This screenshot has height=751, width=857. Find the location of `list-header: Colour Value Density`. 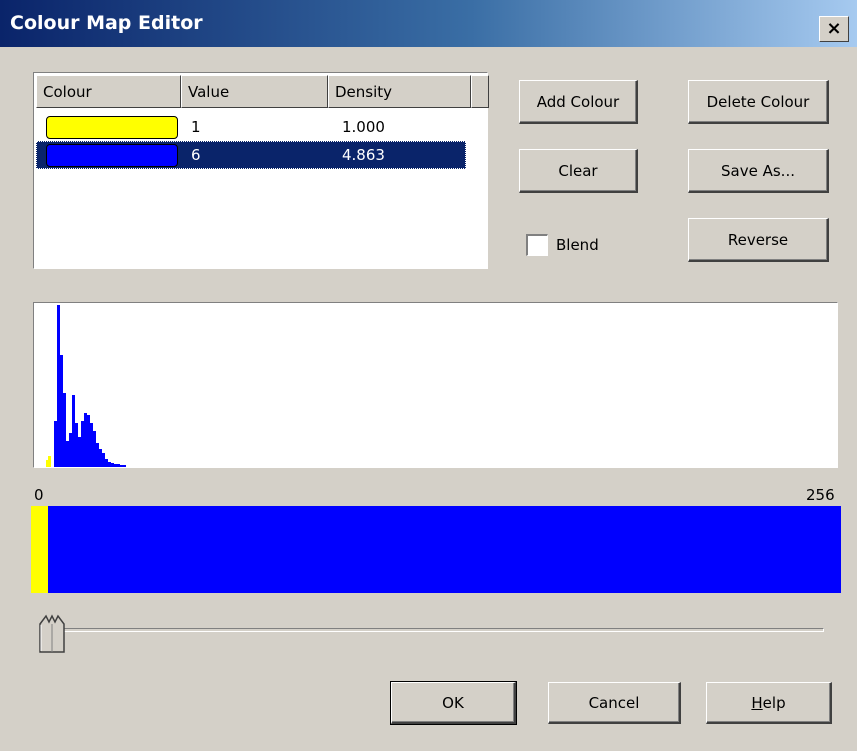

list-header: Colour Value Density is located at coordinates (262, 91).